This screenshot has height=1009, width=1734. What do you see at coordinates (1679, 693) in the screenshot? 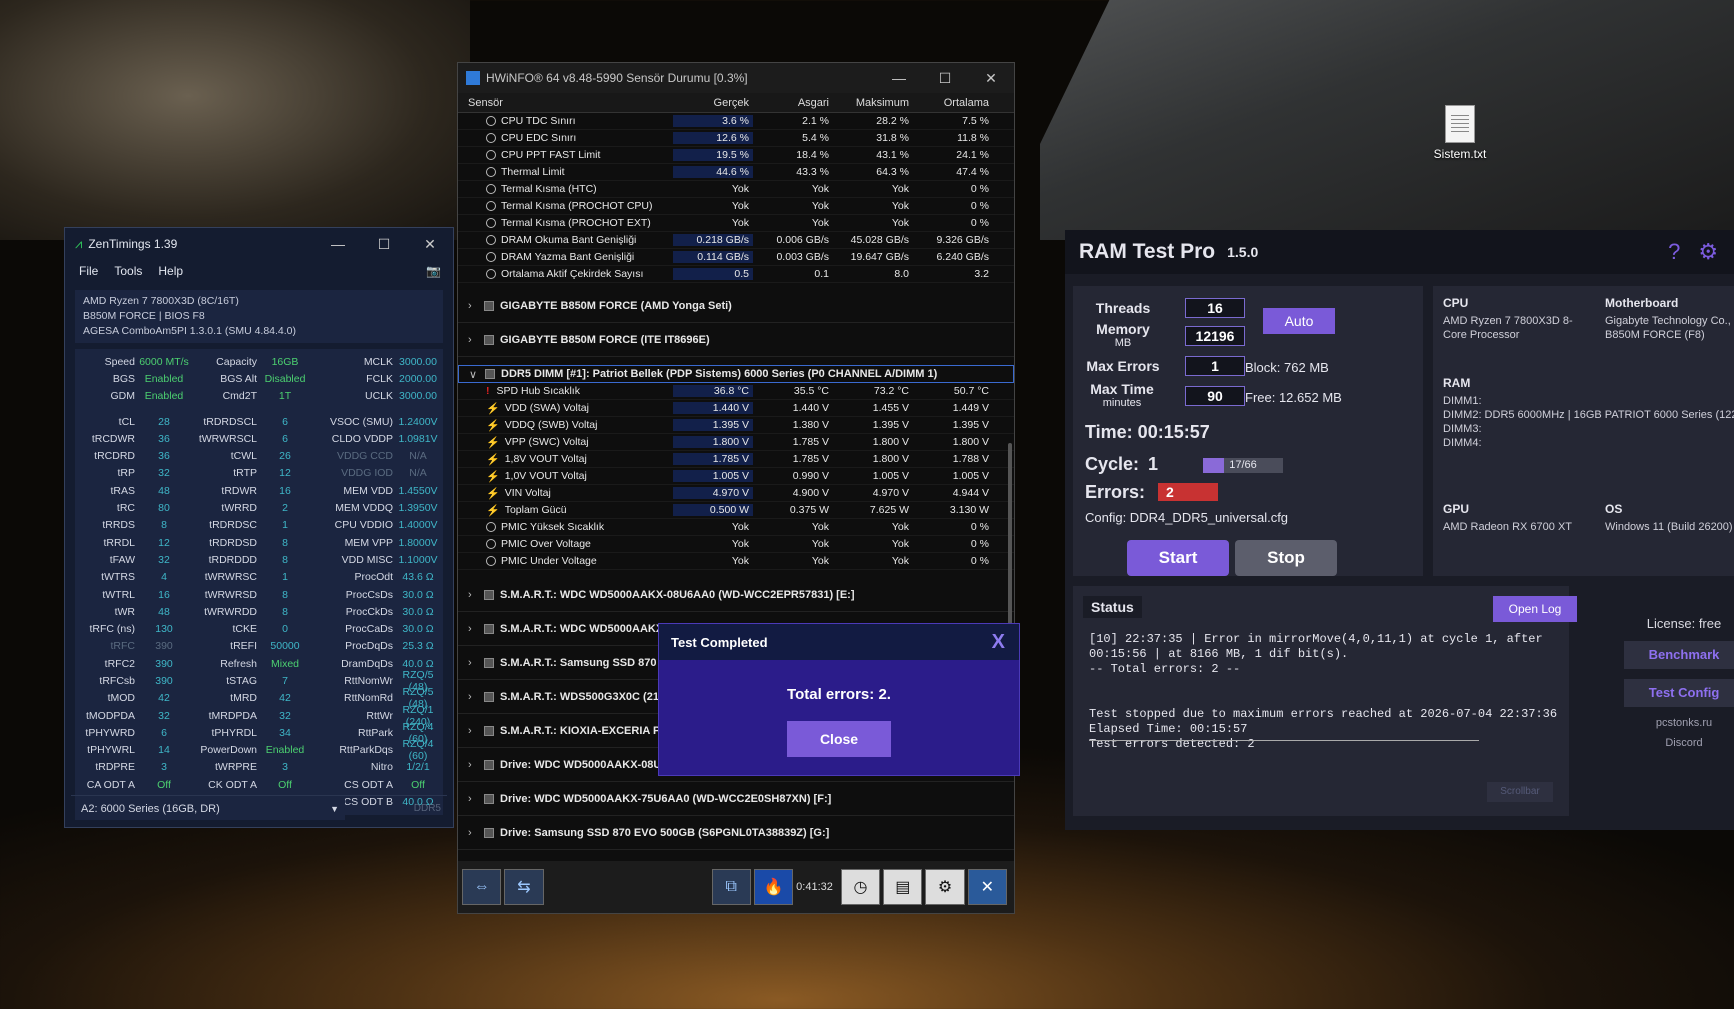
I see `test-config-button: Test Config` at bounding box center [1679, 693].